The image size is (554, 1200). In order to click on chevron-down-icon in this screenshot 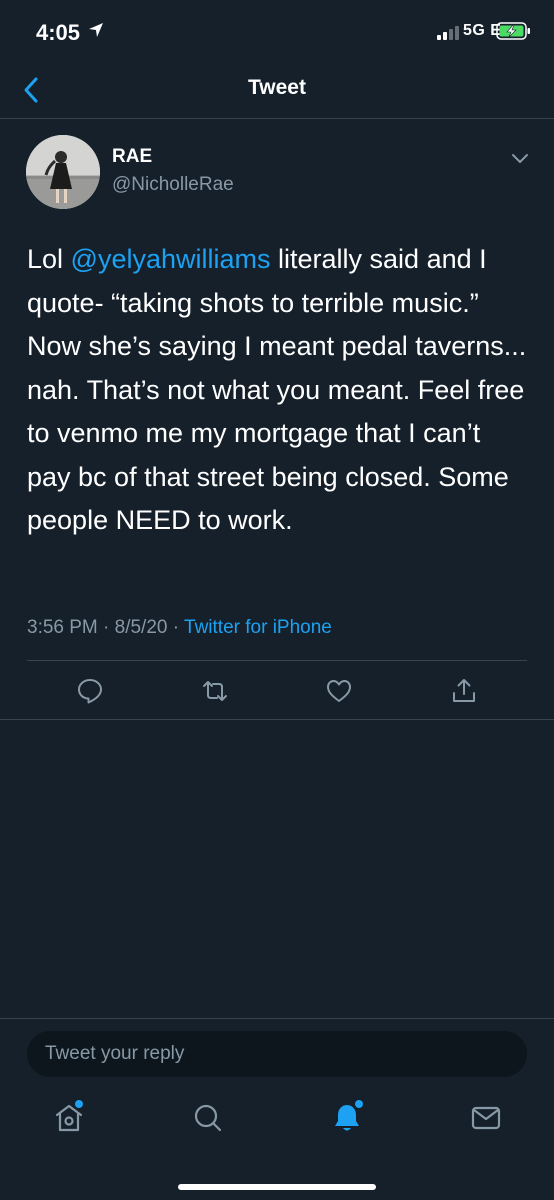, I will do `click(520, 158)`.